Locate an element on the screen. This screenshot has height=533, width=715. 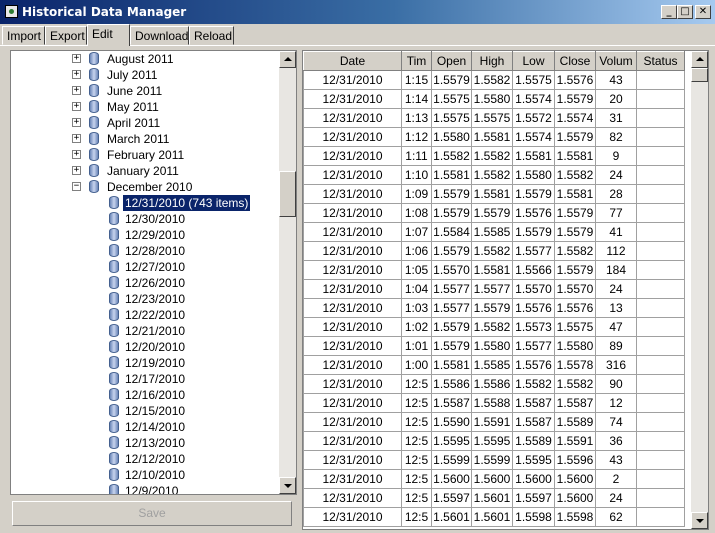
table-cell: 1.5595 is located at coordinates (533, 460).